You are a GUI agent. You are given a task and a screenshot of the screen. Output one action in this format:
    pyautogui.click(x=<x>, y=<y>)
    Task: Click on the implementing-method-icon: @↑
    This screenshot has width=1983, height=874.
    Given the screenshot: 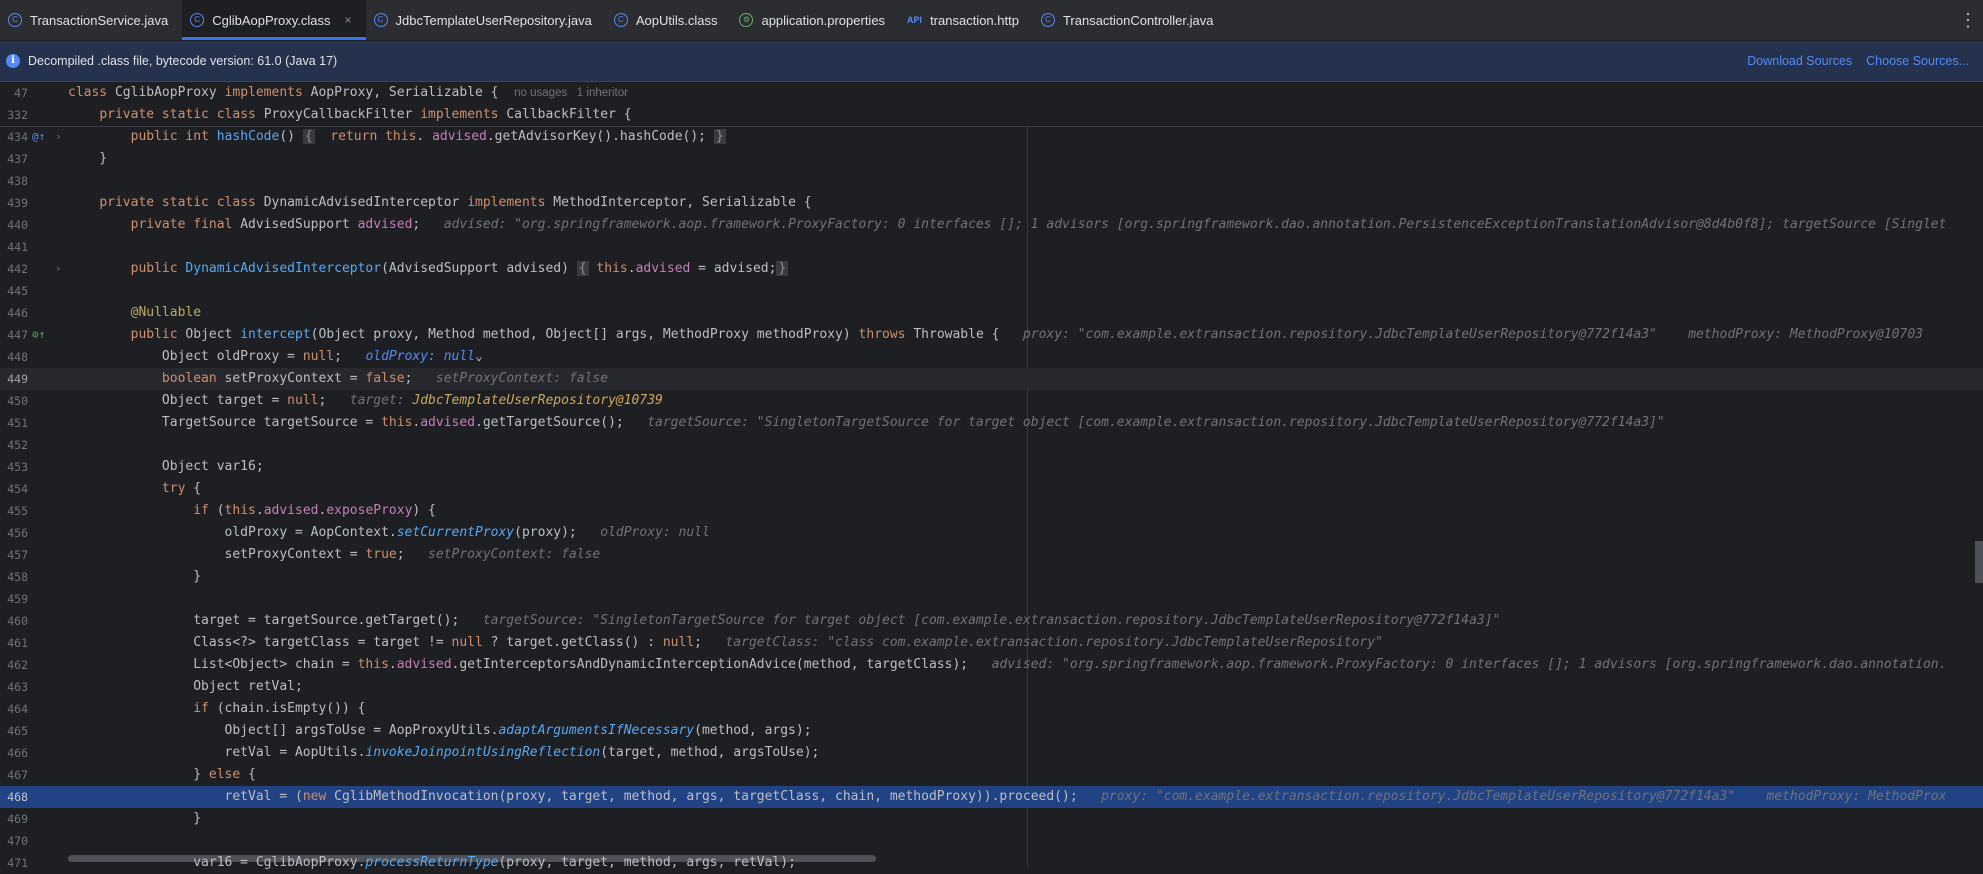 What is the action you would take?
    pyautogui.click(x=38, y=137)
    